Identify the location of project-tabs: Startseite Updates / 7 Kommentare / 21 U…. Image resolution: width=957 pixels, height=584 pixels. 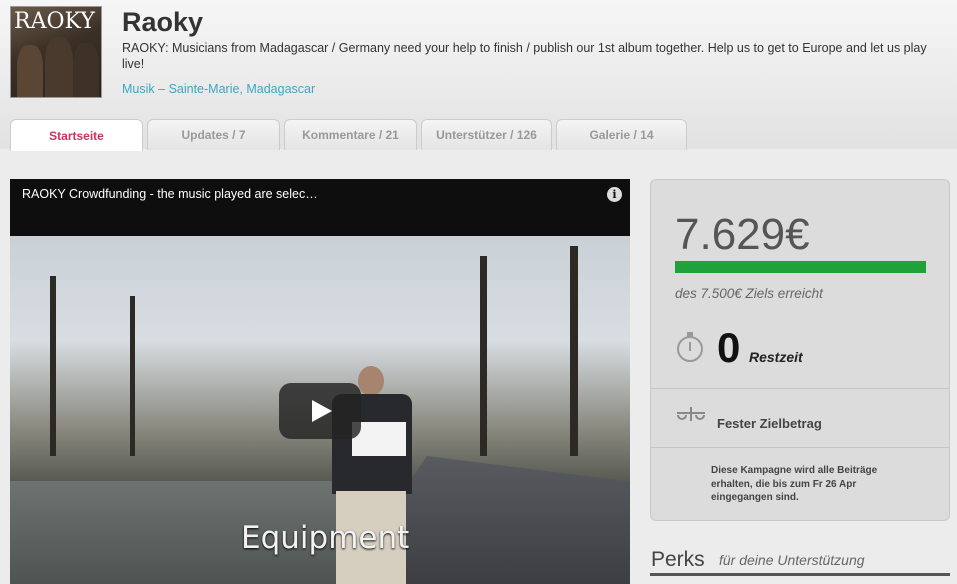
(348, 135).